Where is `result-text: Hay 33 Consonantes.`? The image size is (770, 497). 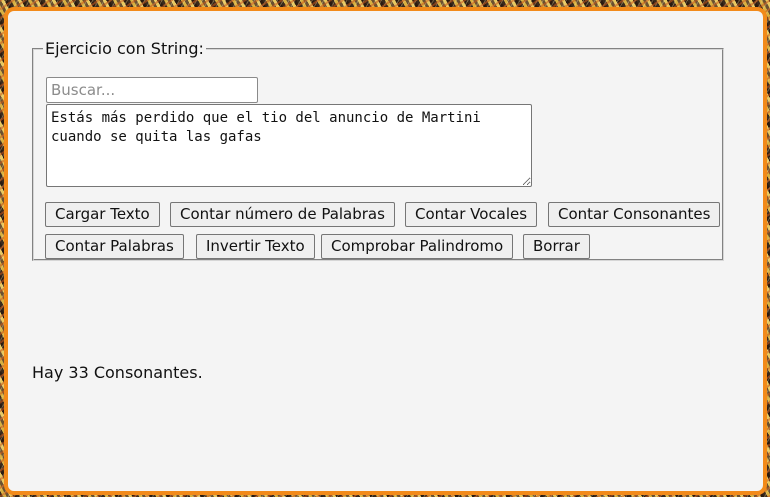
result-text: Hay 33 Consonantes. is located at coordinates (117, 372).